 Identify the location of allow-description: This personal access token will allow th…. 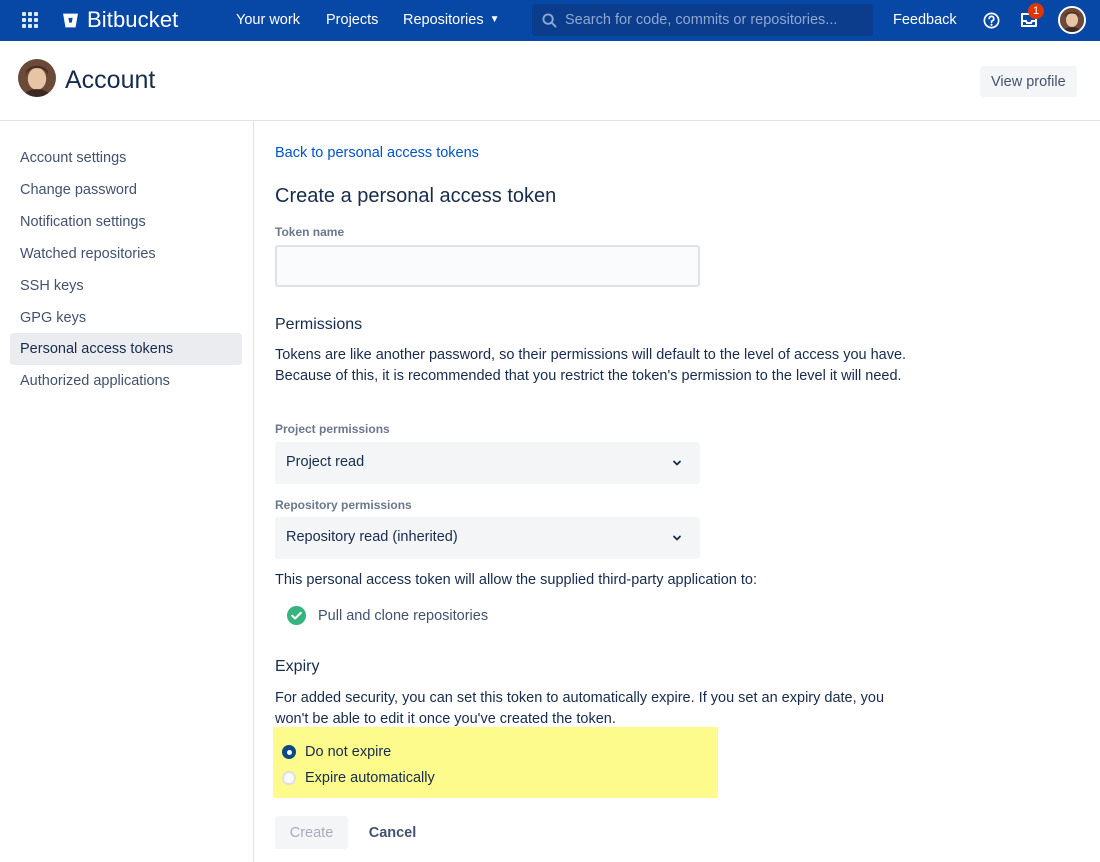
(516, 580).